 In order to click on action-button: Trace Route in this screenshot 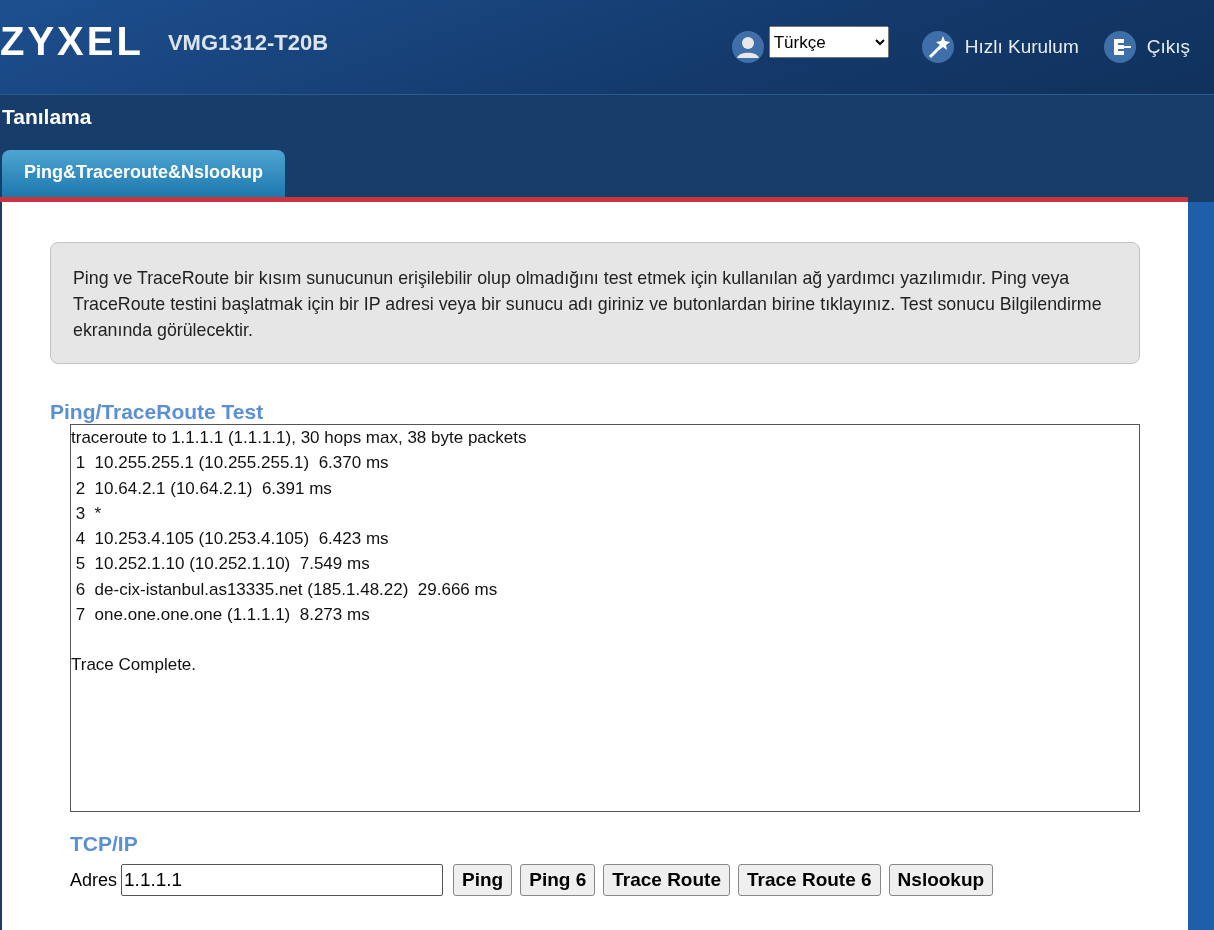, I will do `click(666, 880)`.